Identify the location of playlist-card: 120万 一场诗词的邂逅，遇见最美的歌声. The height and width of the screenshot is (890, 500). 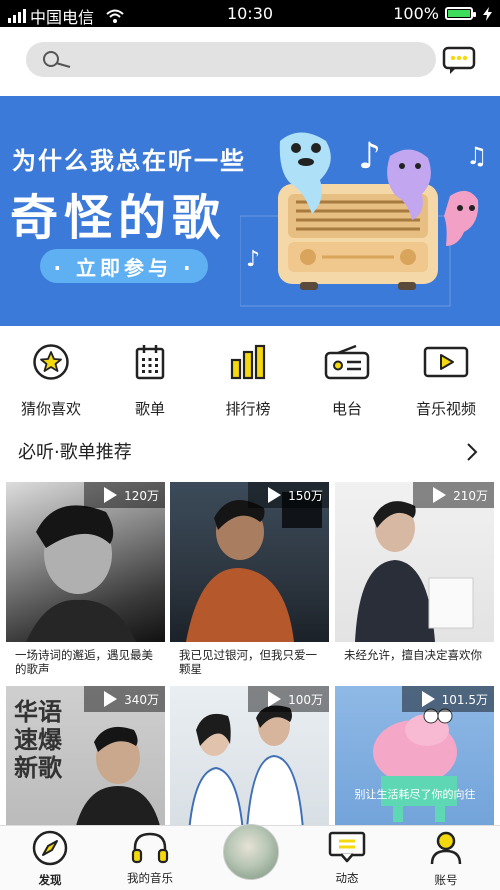
(85, 579).